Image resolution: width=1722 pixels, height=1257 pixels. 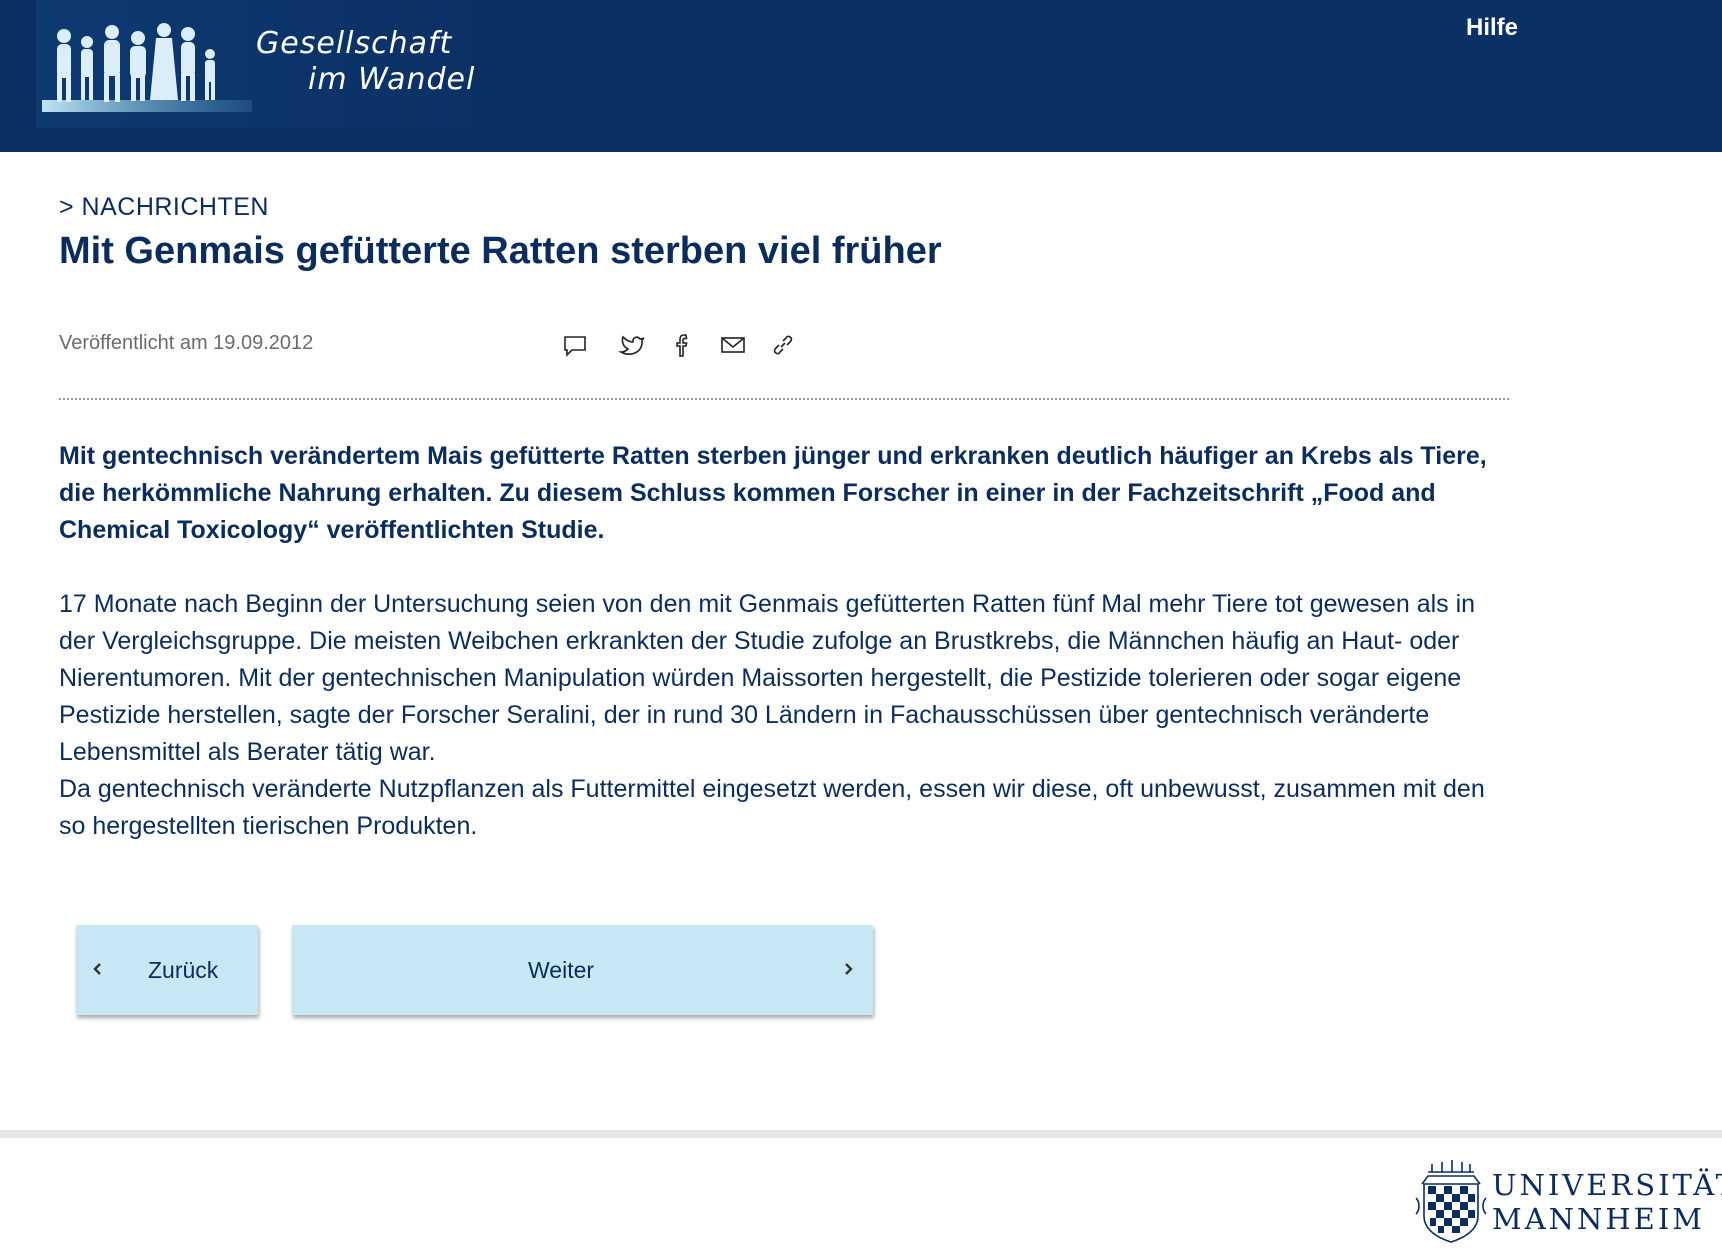 I want to click on link-icon, so click(x=783, y=345).